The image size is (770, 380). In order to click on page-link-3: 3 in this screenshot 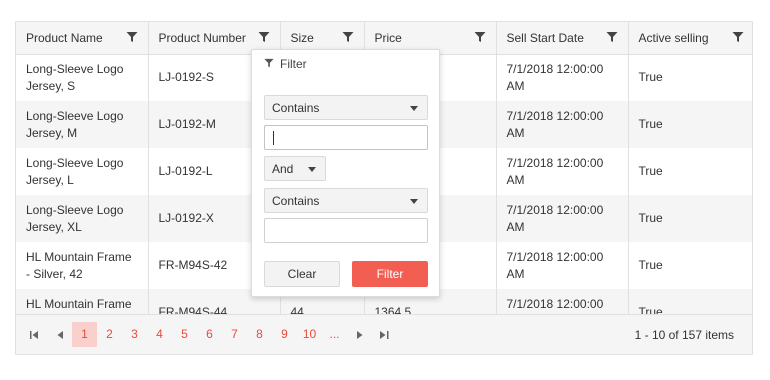, I will do `click(134, 334)`.